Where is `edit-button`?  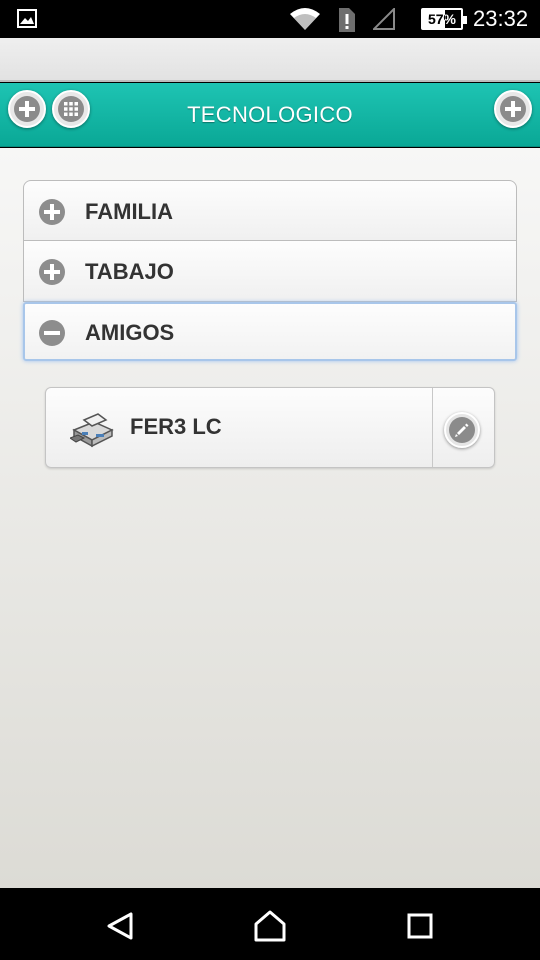
edit-button is located at coordinates (462, 430).